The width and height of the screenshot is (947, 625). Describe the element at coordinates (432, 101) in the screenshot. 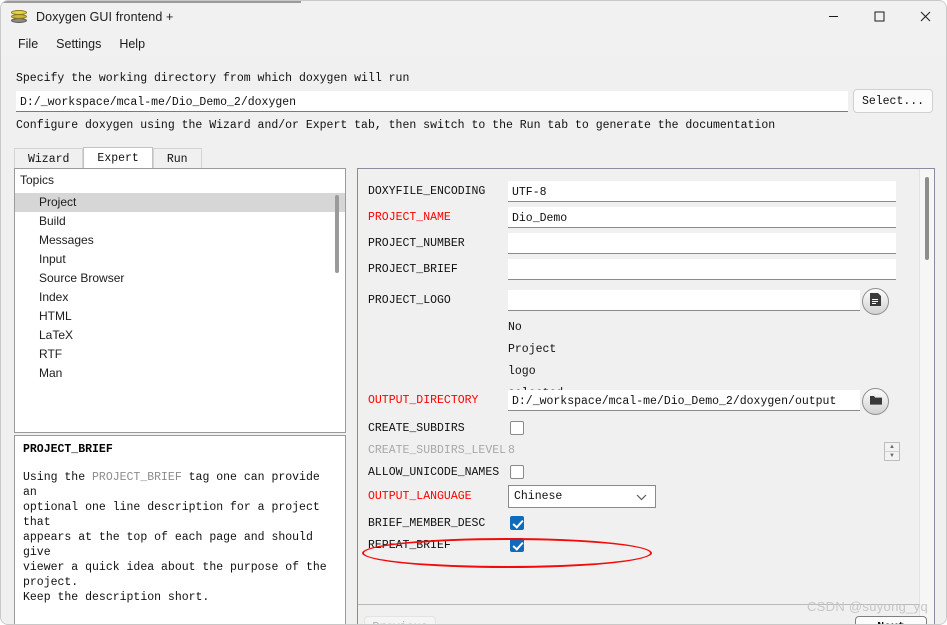

I see `working-directory-input` at that location.